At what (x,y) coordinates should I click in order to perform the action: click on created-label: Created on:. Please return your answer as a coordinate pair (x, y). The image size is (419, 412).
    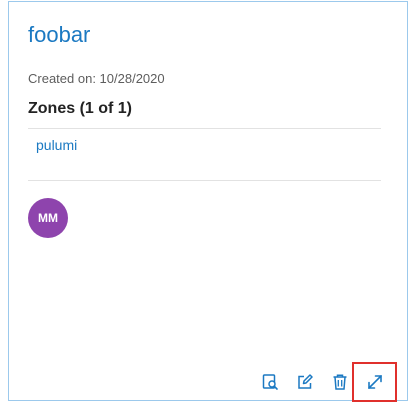
    Looking at the image, I should click on (64, 78).